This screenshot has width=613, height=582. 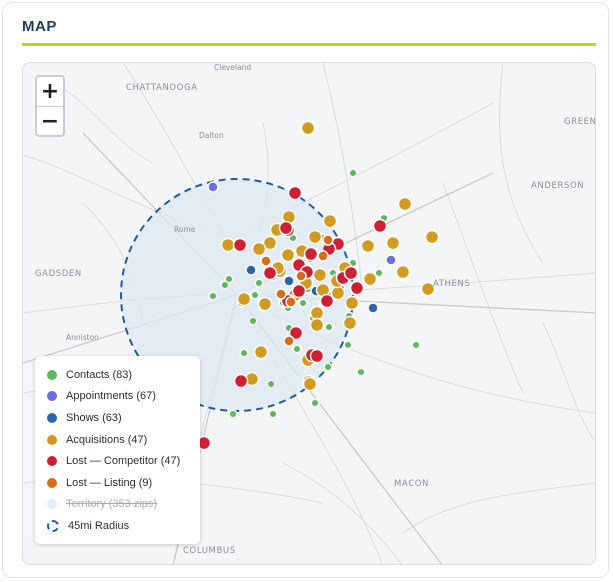 I want to click on city-label: Cleveland, so click(x=233, y=67).